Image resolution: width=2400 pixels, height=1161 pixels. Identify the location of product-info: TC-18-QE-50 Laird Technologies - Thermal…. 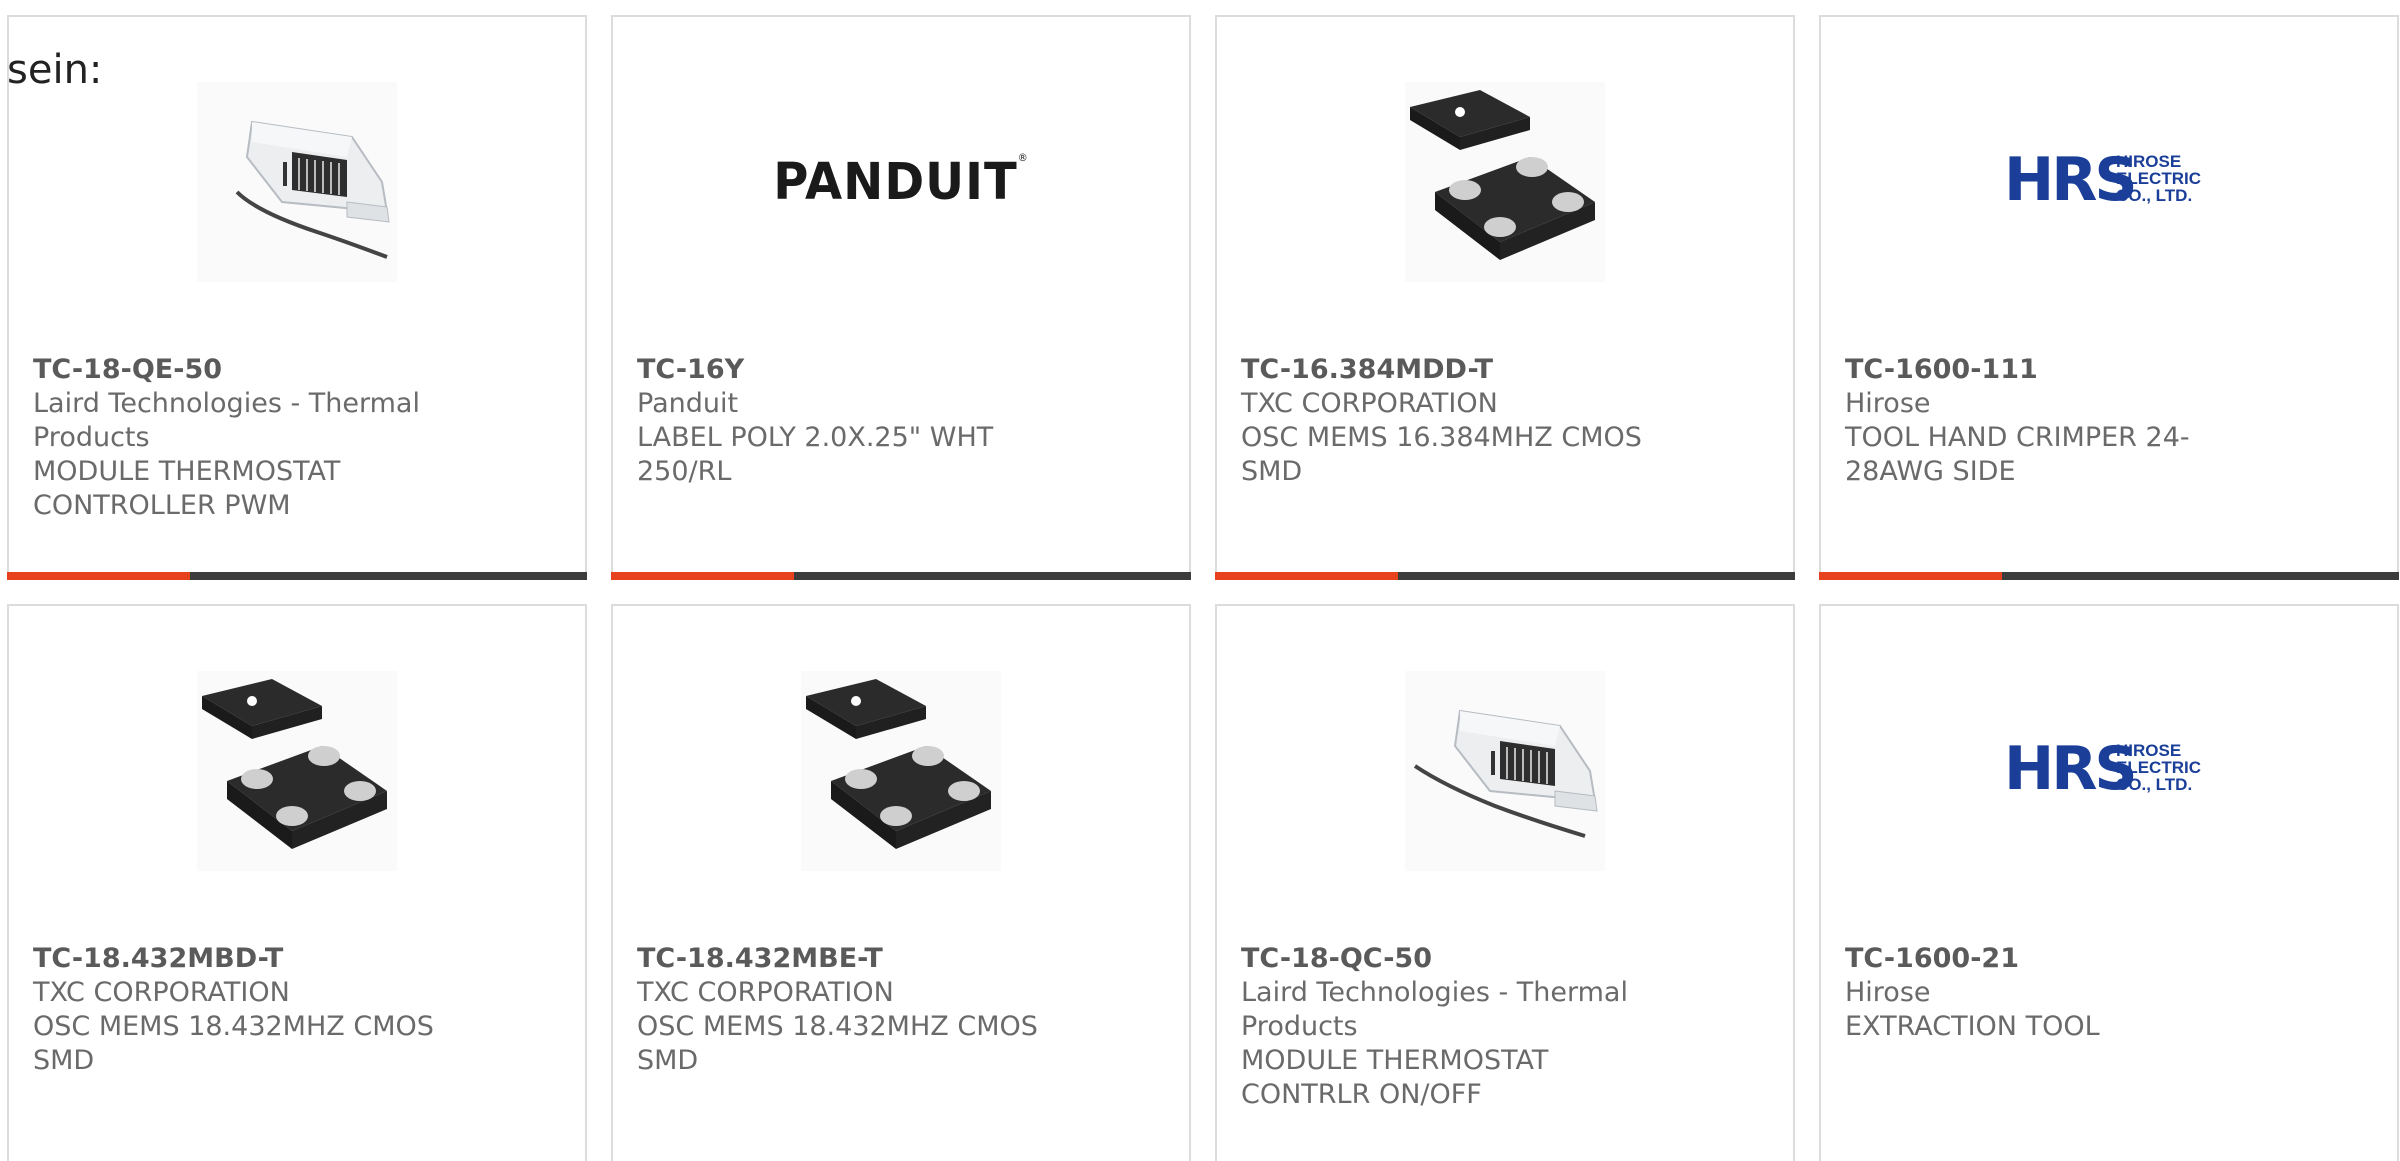
(243, 438).